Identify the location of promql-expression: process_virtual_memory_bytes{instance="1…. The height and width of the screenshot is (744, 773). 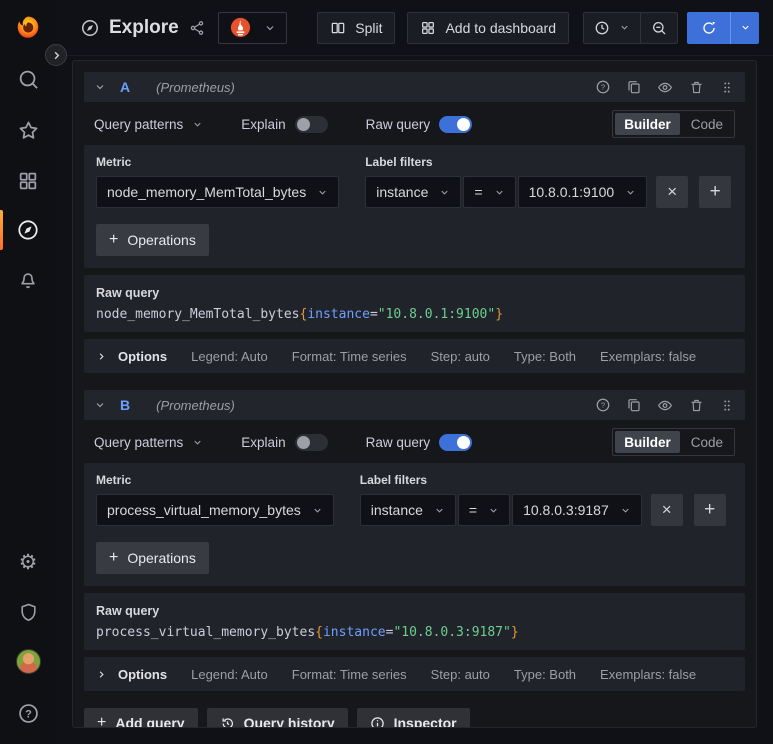
(414, 632).